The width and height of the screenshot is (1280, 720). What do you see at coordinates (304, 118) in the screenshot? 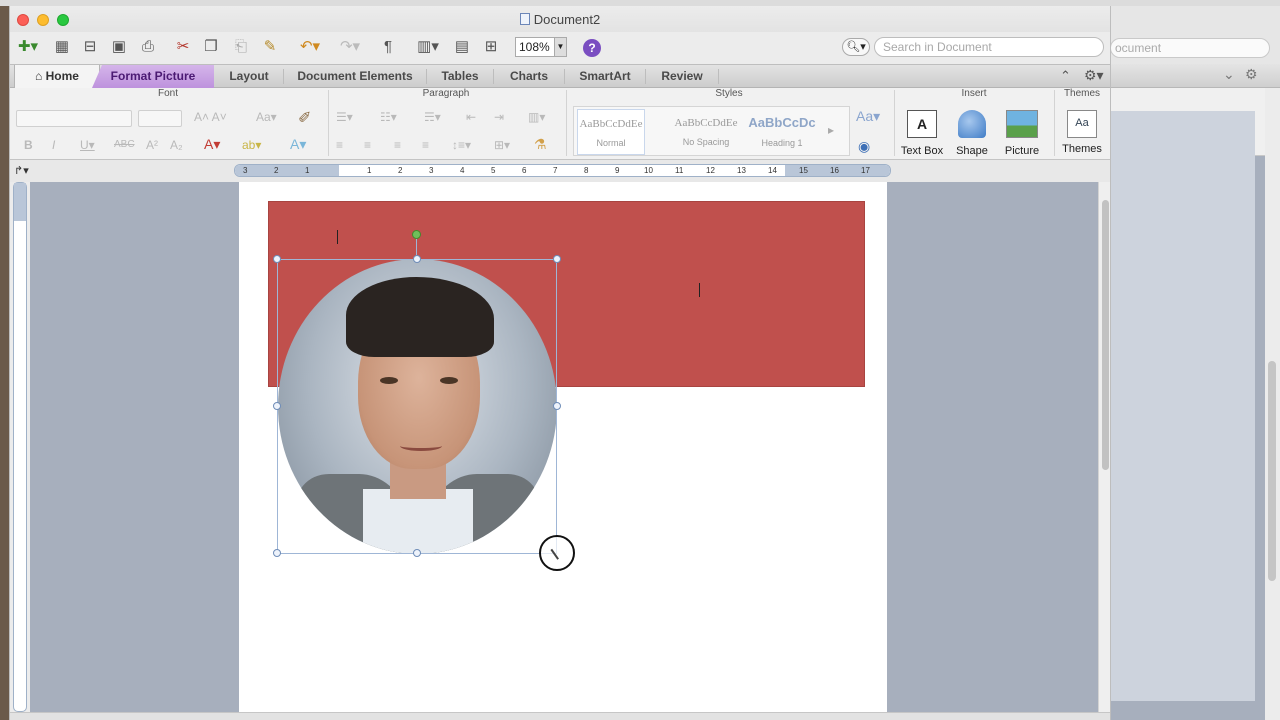
I see `clear-formatting-icon: ✐` at bounding box center [304, 118].